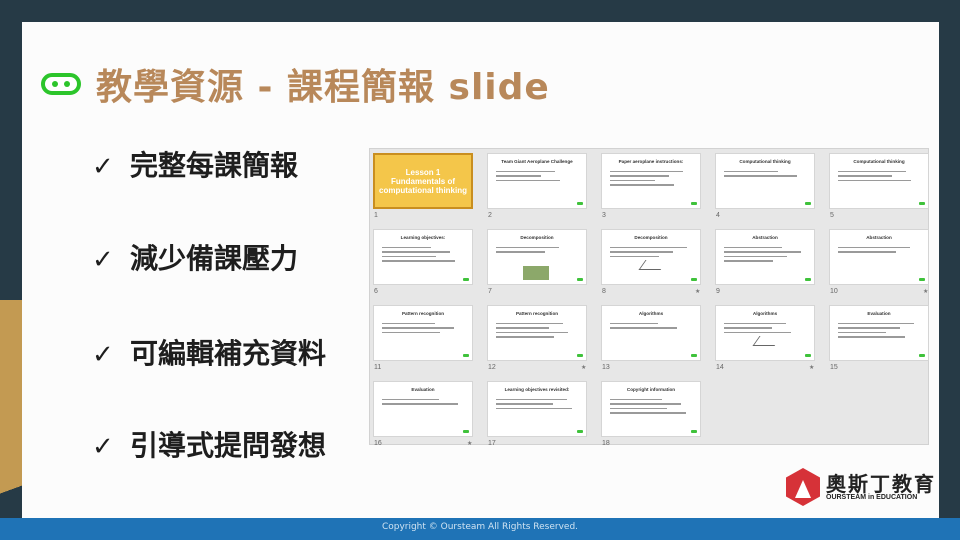  I want to click on bullet-item: ✓ 可編輯補充資料, so click(209, 352).